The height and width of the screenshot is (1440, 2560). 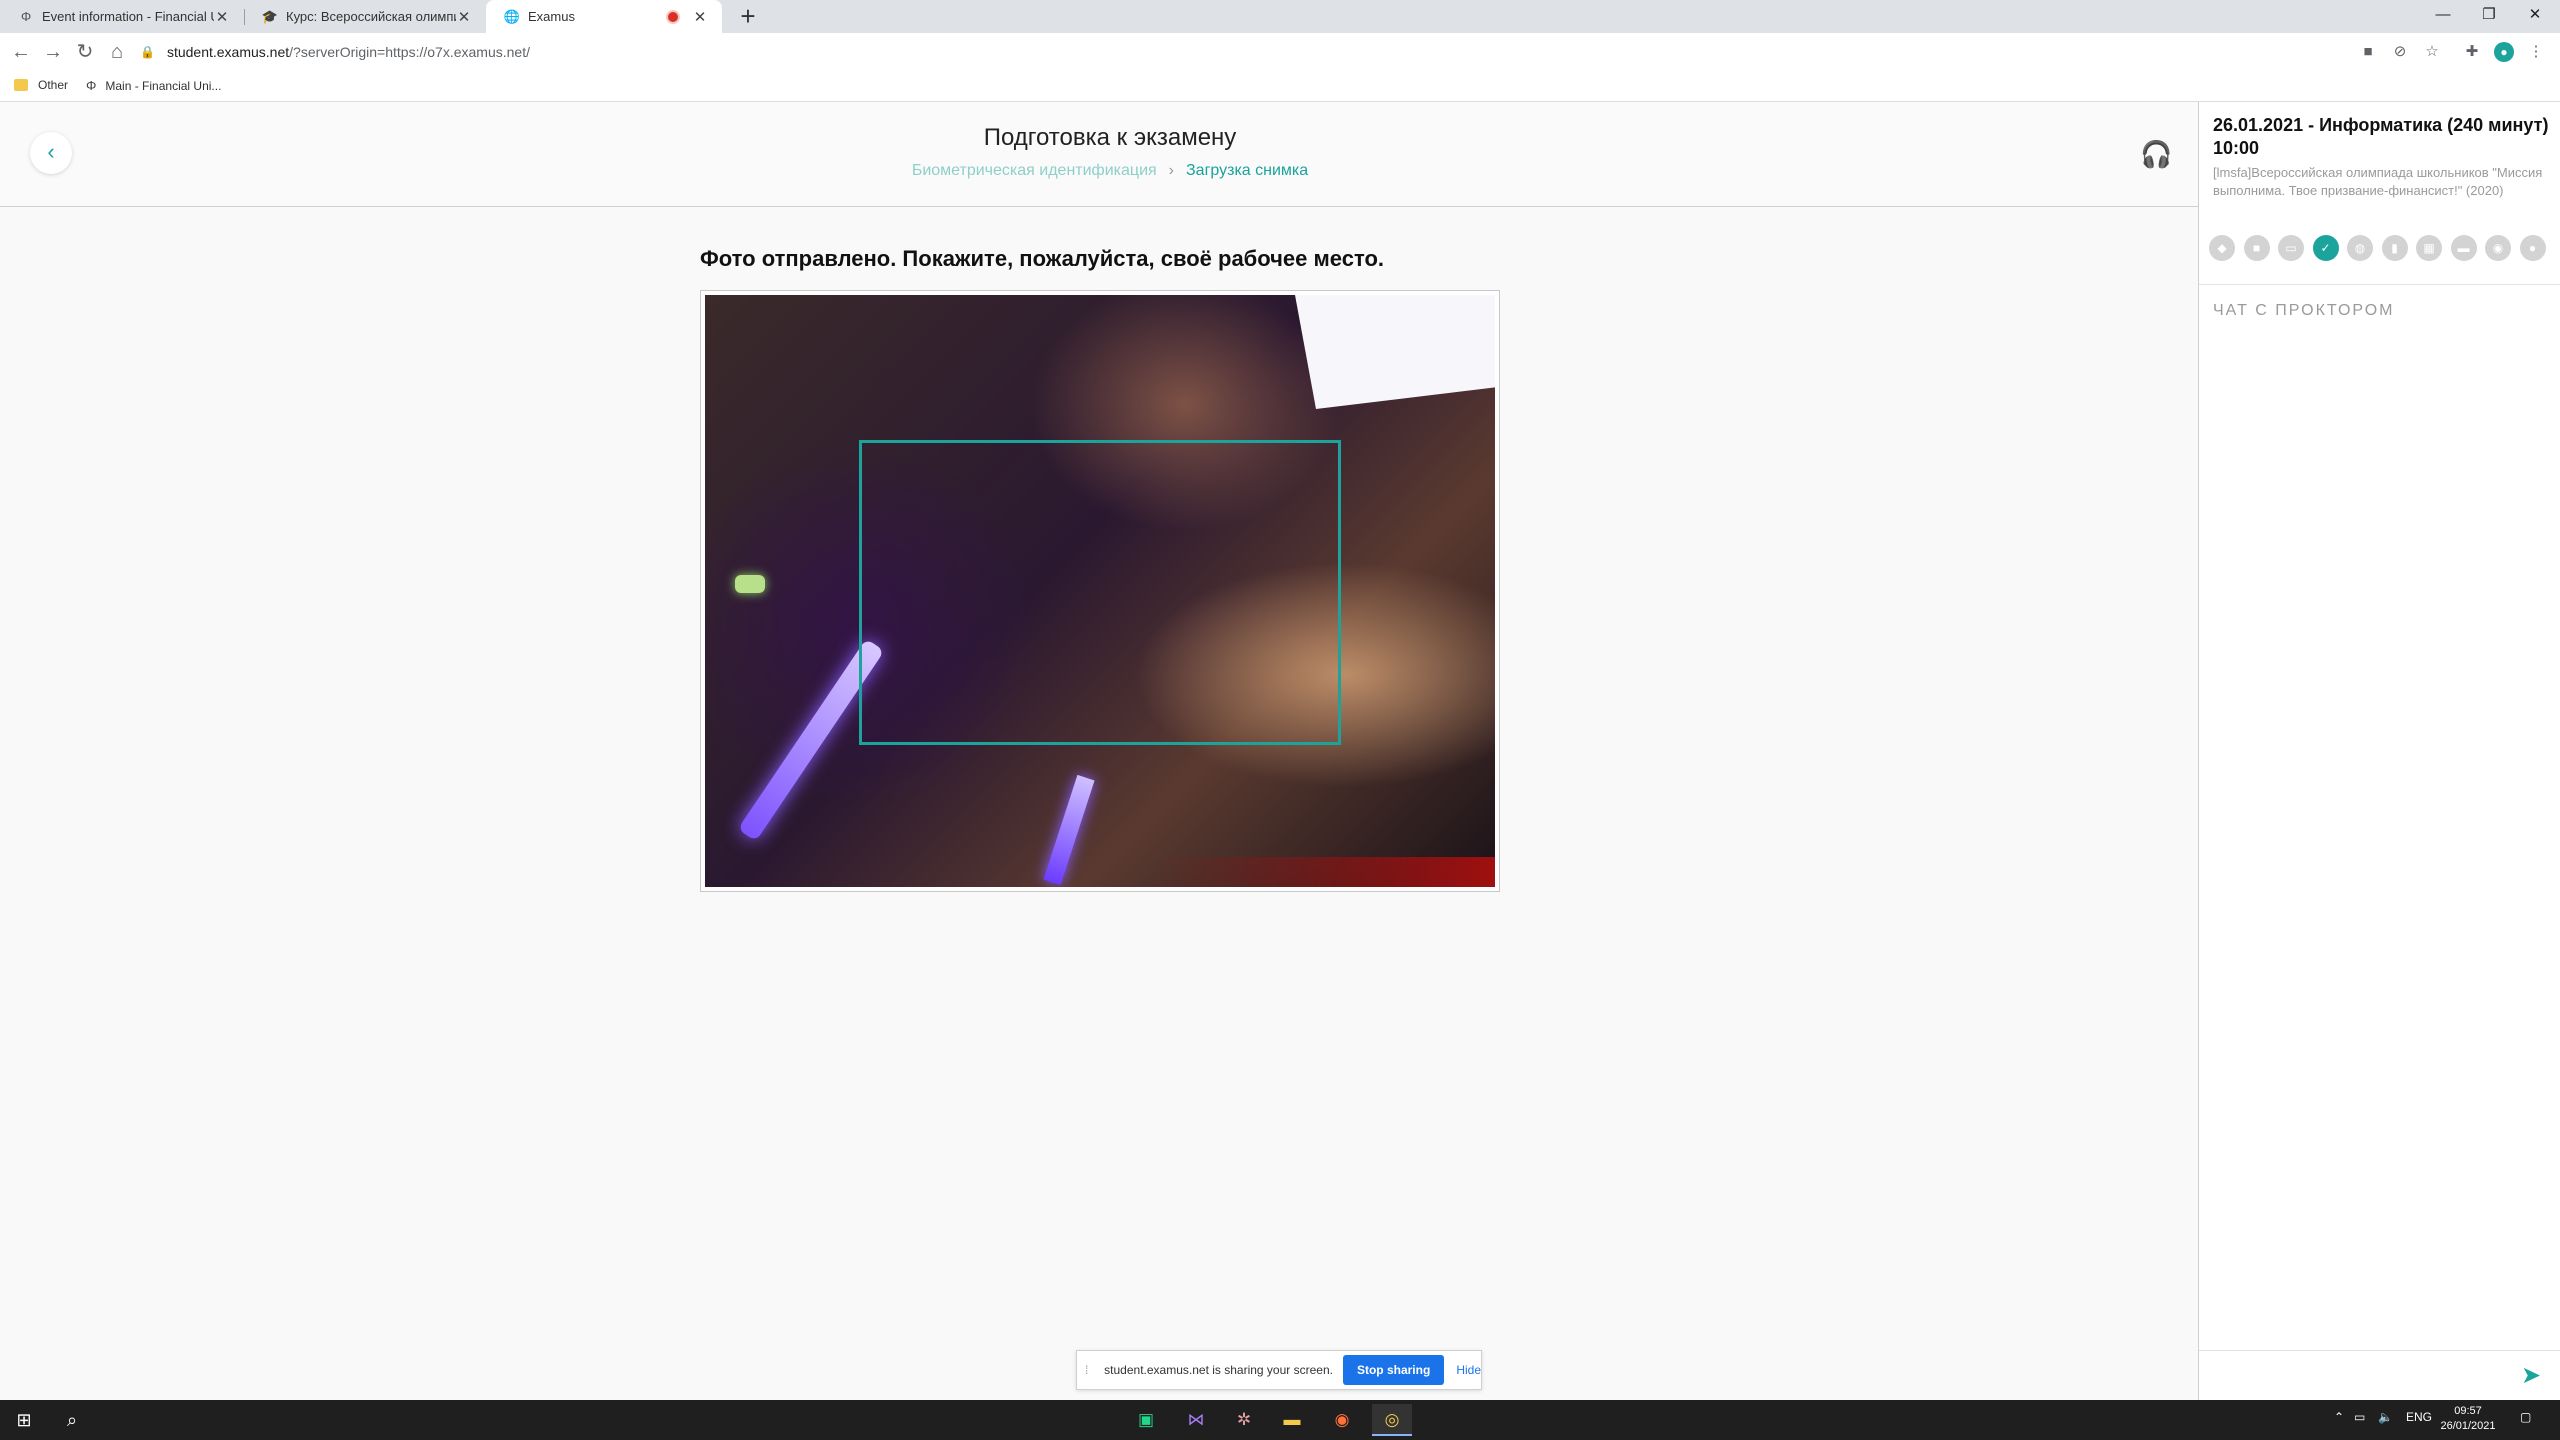 What do you see at coordinates (551, 16) in the screenshot?
I see `tab-title: Examus` at bounding box center [551, 16].